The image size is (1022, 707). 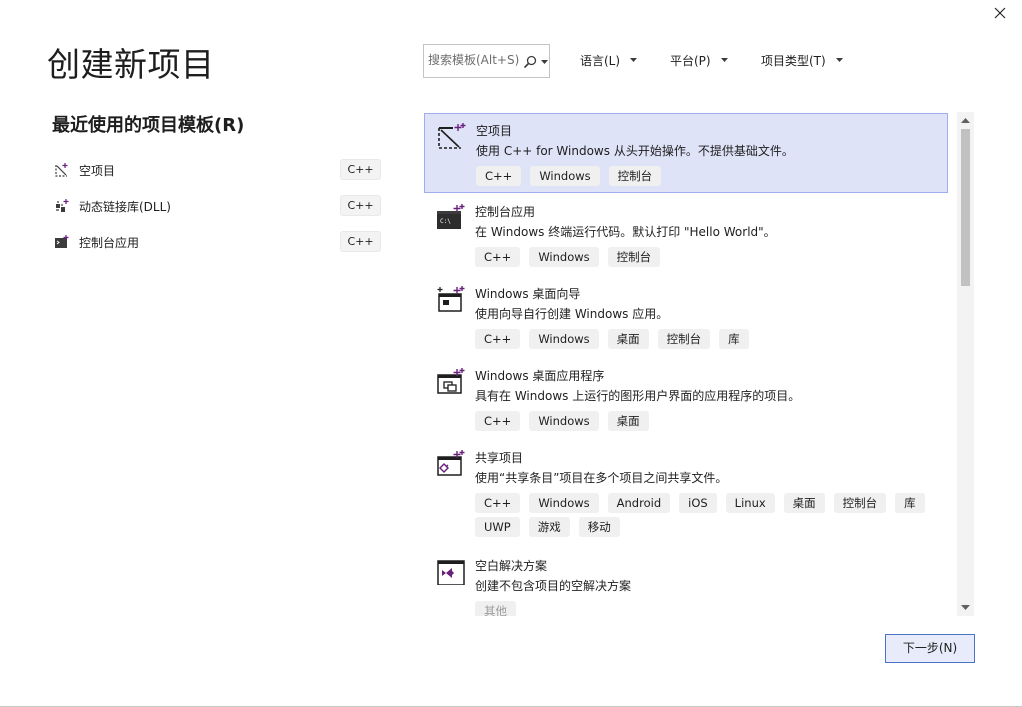 I want to click on tag: 其他, so click(x=495, y=608).